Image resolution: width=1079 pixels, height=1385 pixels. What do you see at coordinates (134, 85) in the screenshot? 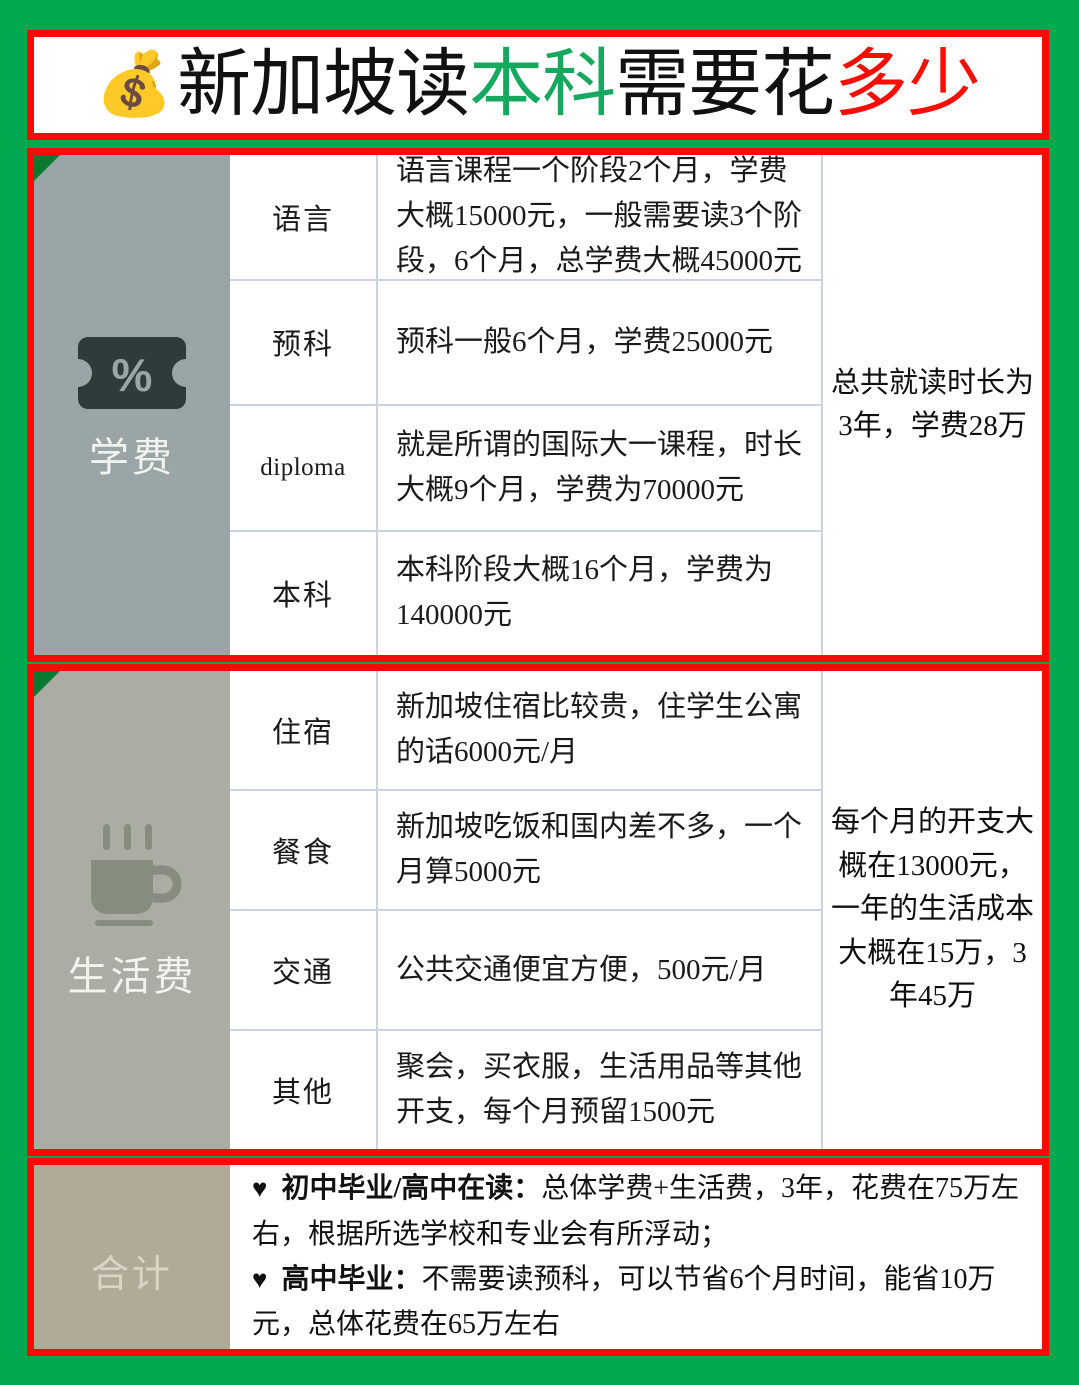
I see `money-bag-icon: 💰` at bounding box center [134, 85].